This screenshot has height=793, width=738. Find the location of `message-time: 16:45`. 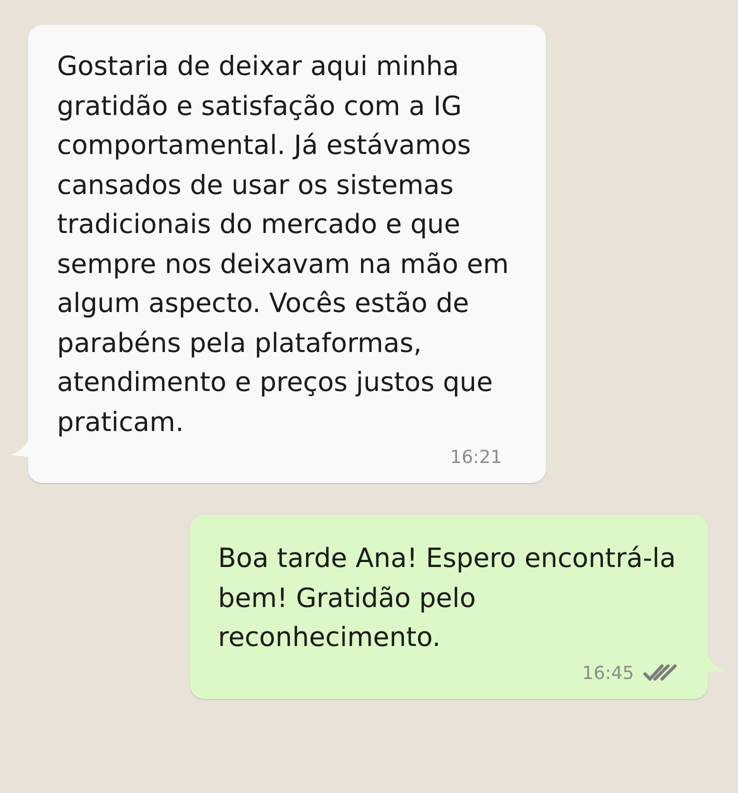

message-time: 16:45 is located at coordinates (608, 674).